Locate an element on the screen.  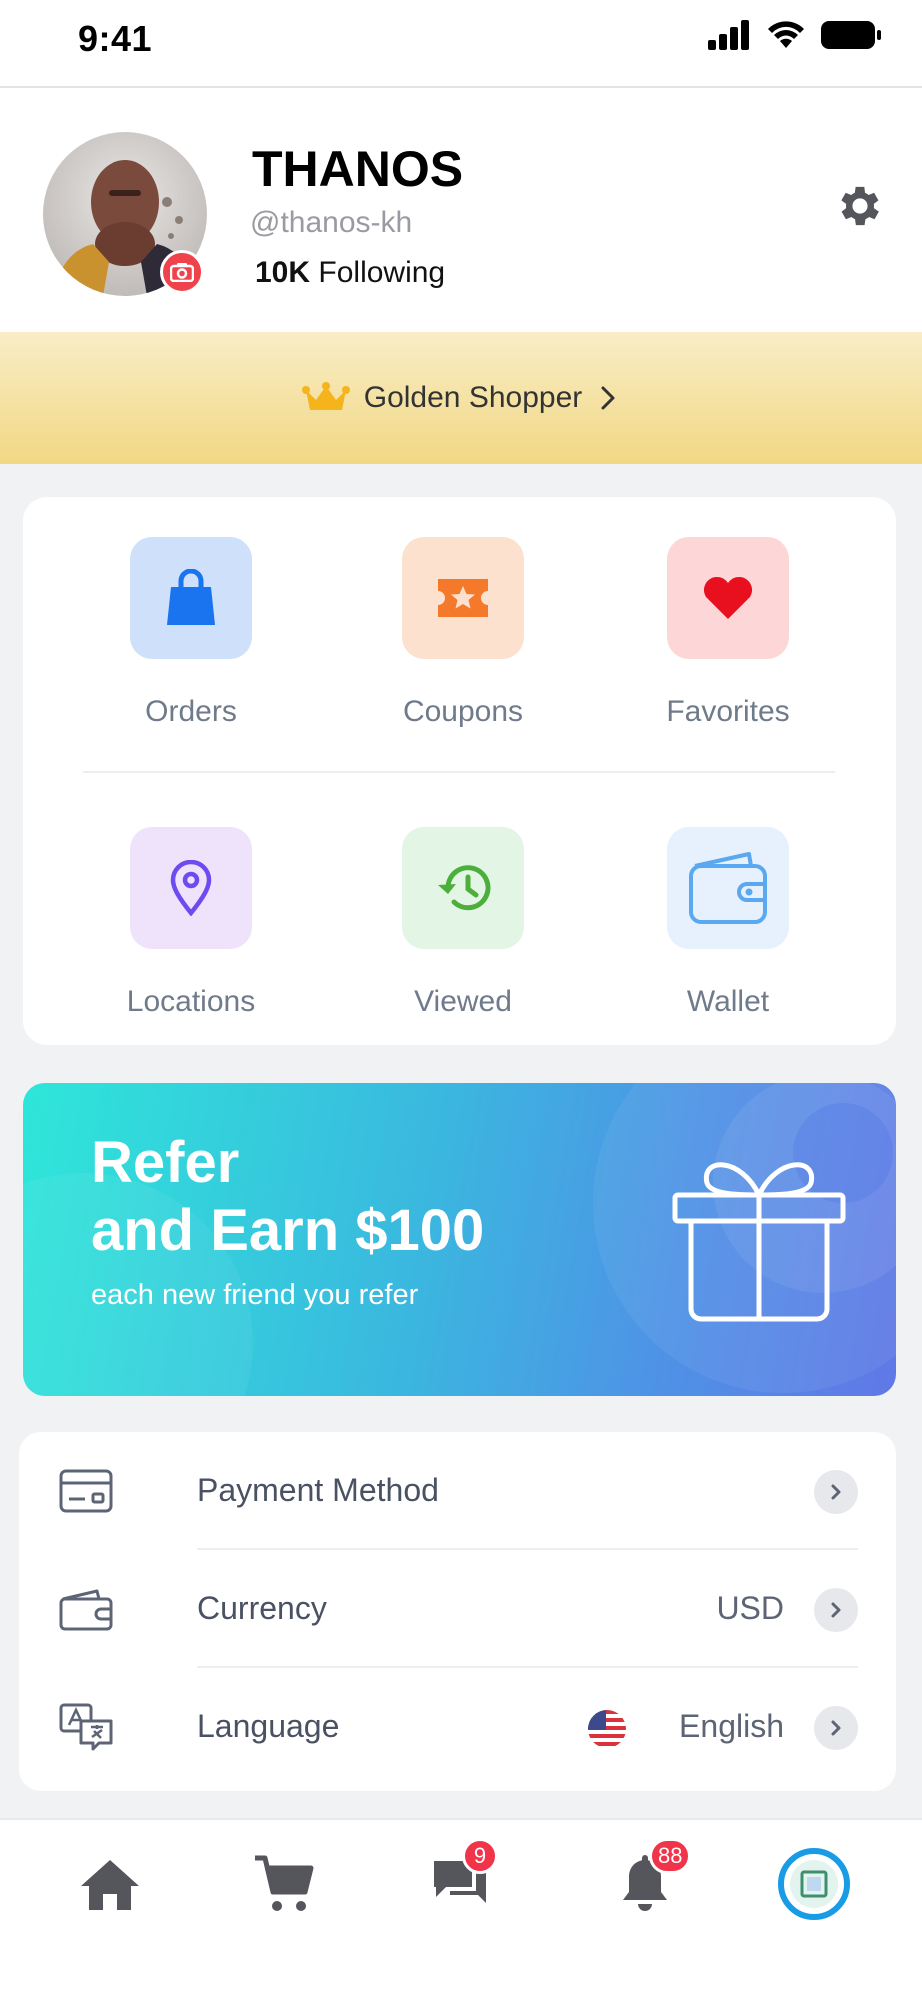
shortcut-viewed: Viewed is located at coordinates (463, 923).